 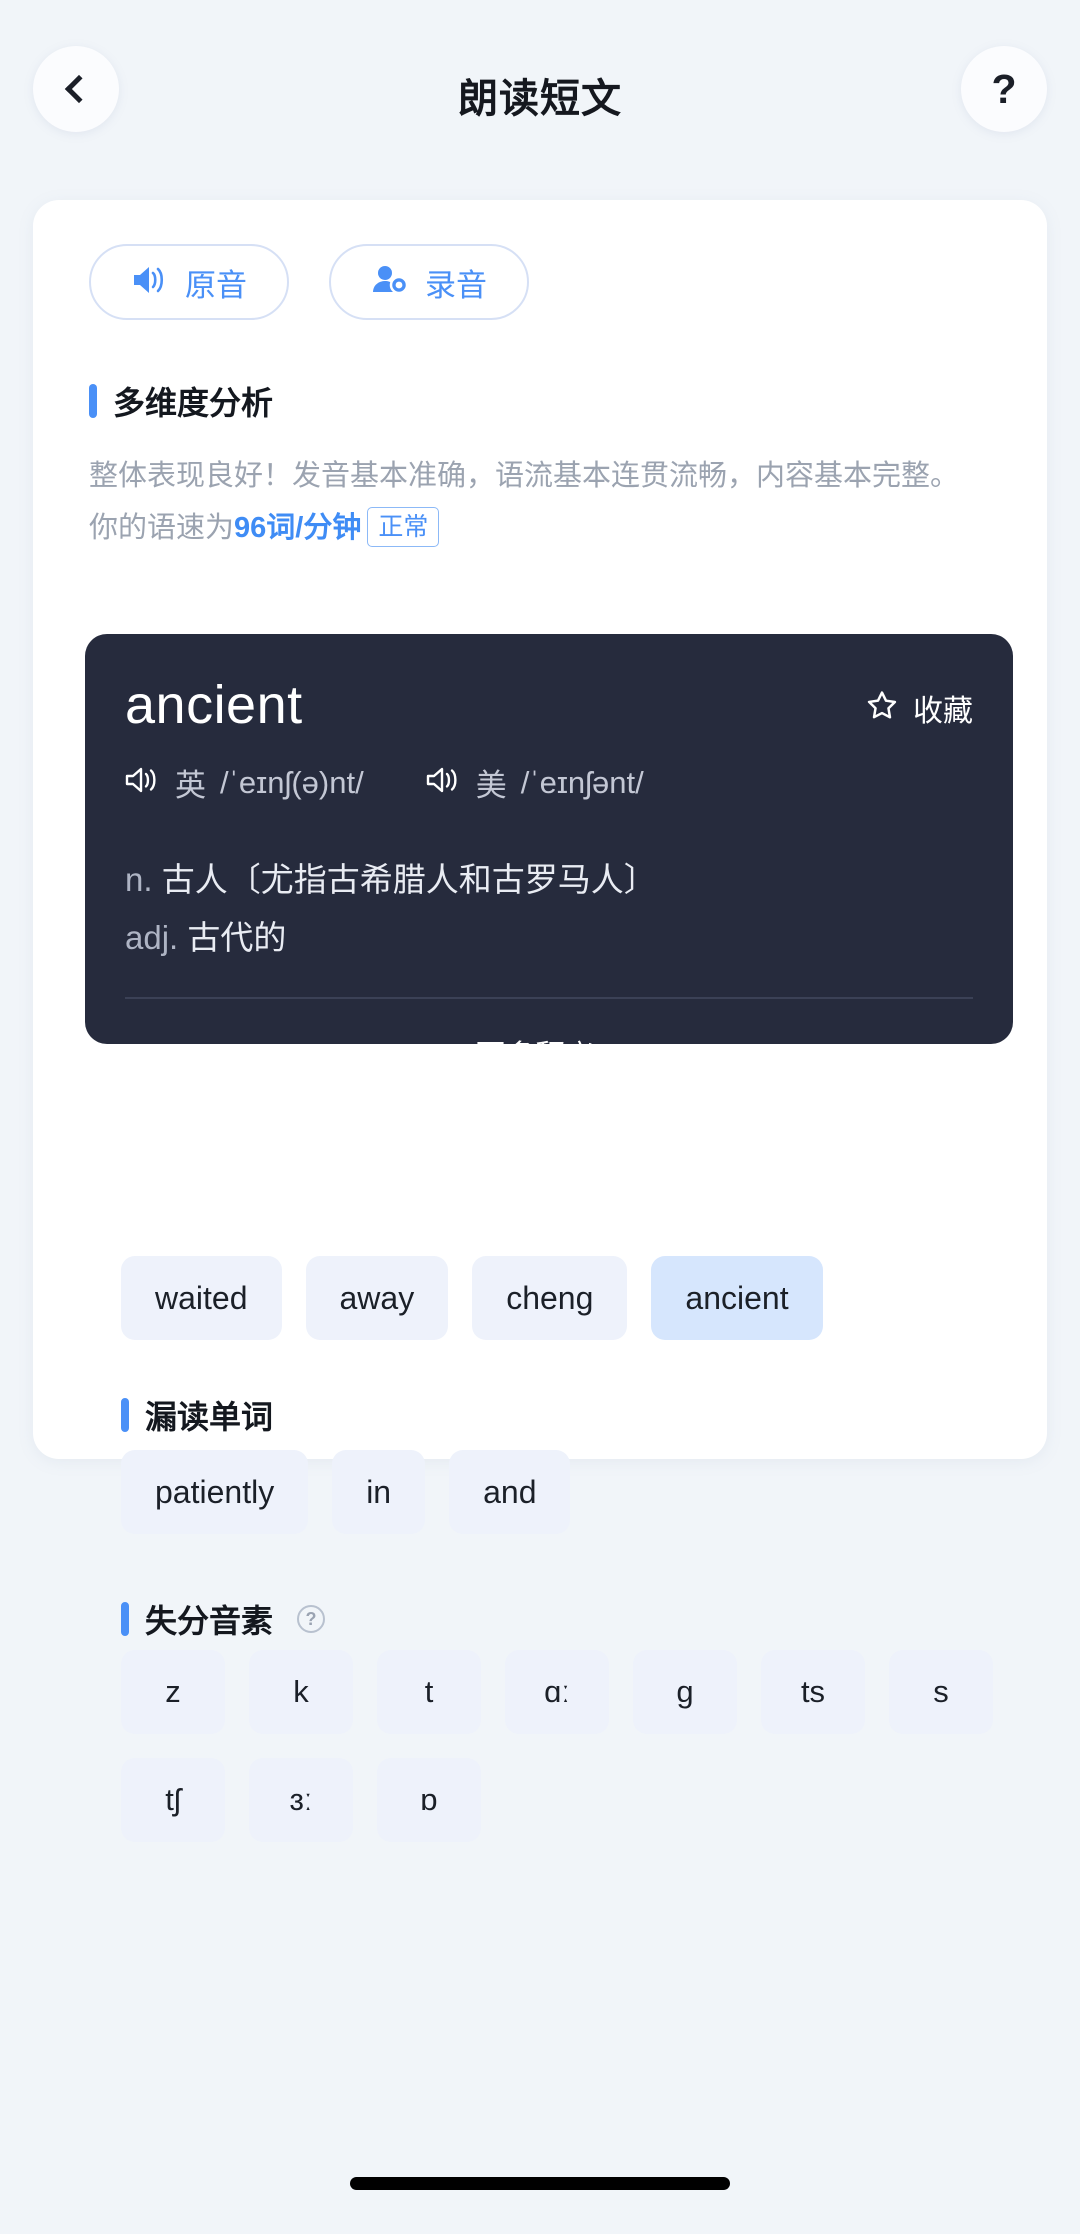 What do you see at coordinates (214, 705) in the screenshot?
I see `word-headword: ancient` at bounding box center [214, 705].